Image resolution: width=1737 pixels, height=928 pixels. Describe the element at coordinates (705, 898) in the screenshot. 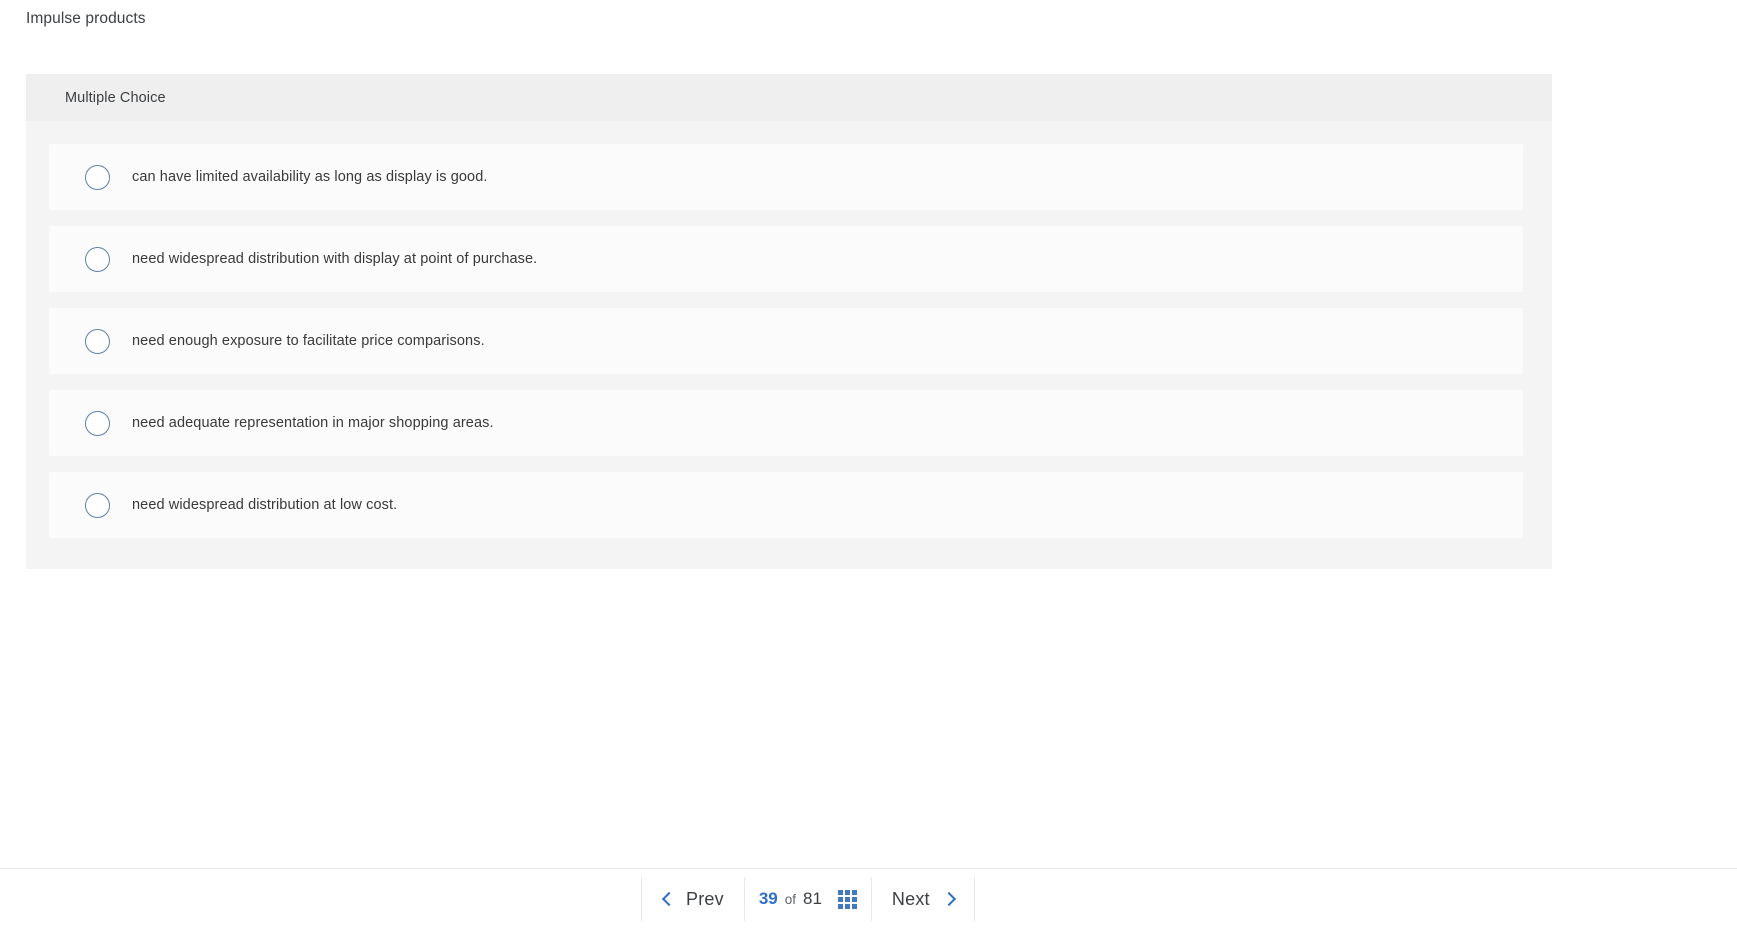

I see `prev-button-label: Prev` at that location.